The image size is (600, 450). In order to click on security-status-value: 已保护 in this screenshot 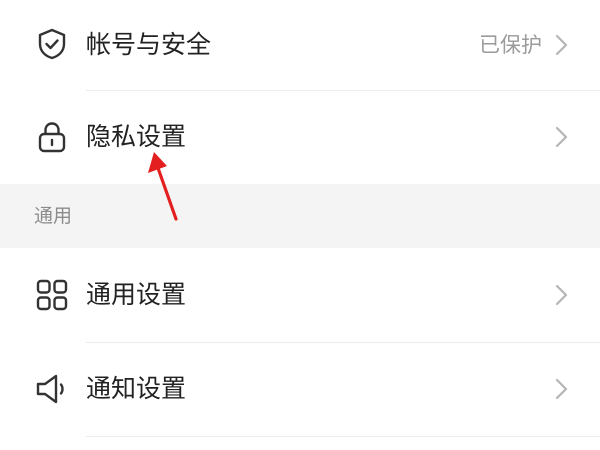, I will do `click(510, 45)`.